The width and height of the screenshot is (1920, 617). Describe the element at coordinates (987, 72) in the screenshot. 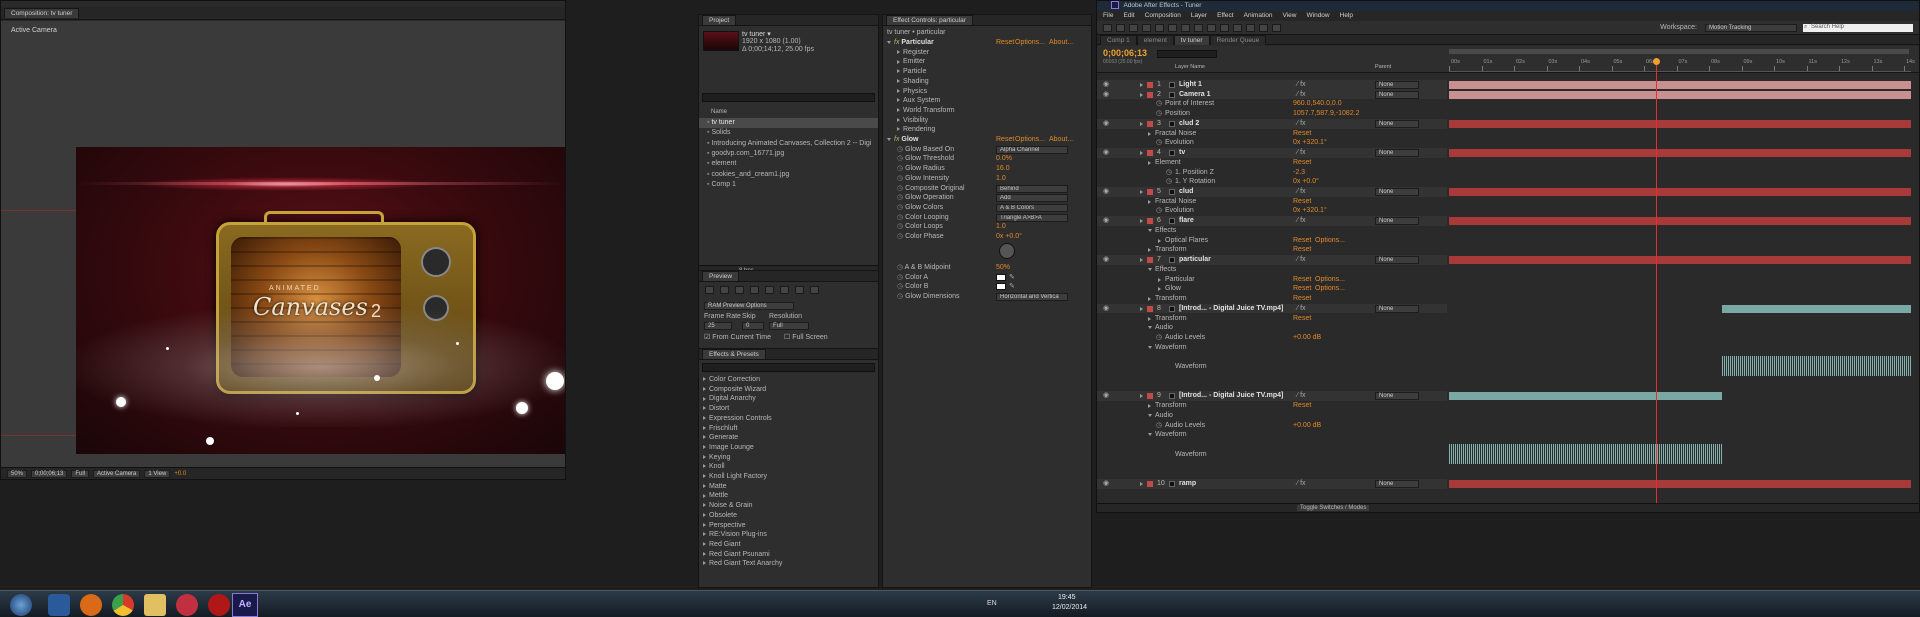

I see `particular-group: Particle` at that location.